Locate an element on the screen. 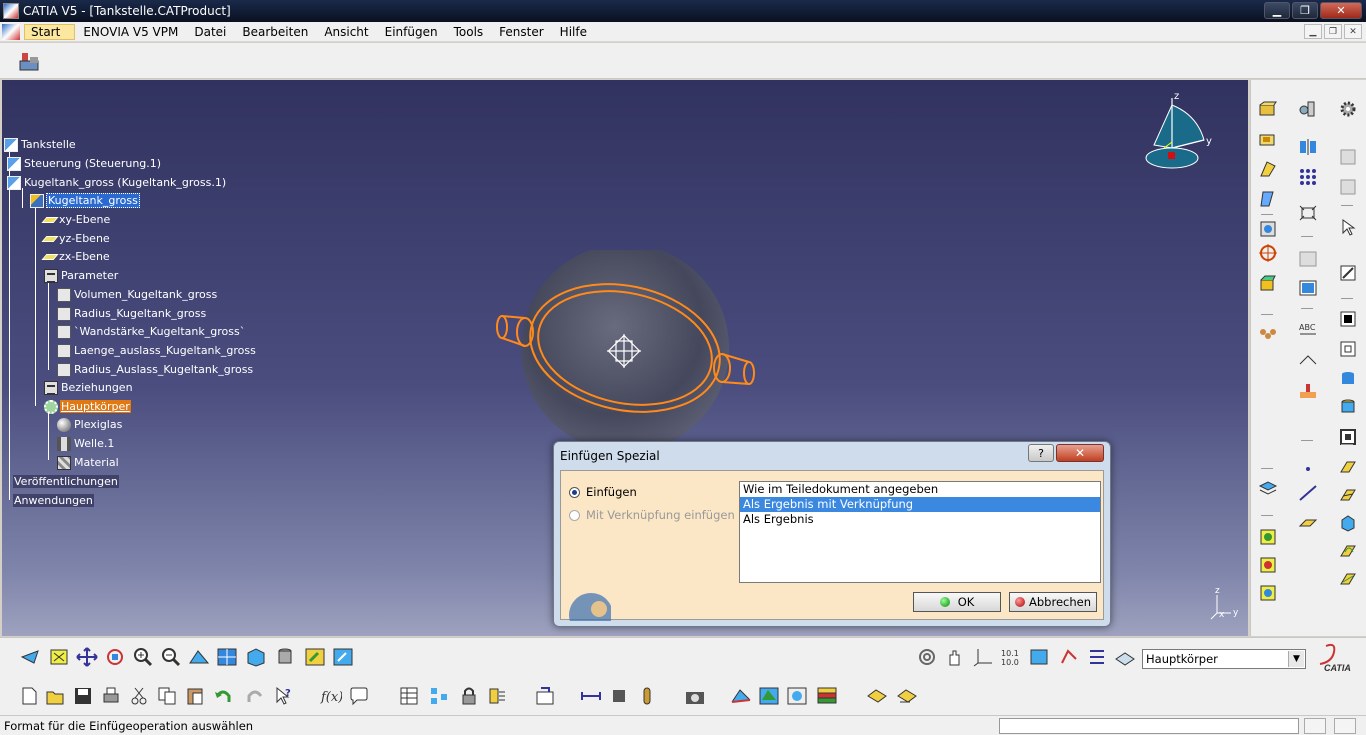 The width and height of the screenshot is (1366, 735). tree-node-param-radius-auslass: Radius_Auslass_Kugeltank_gross is located at coordinates (155, 369).